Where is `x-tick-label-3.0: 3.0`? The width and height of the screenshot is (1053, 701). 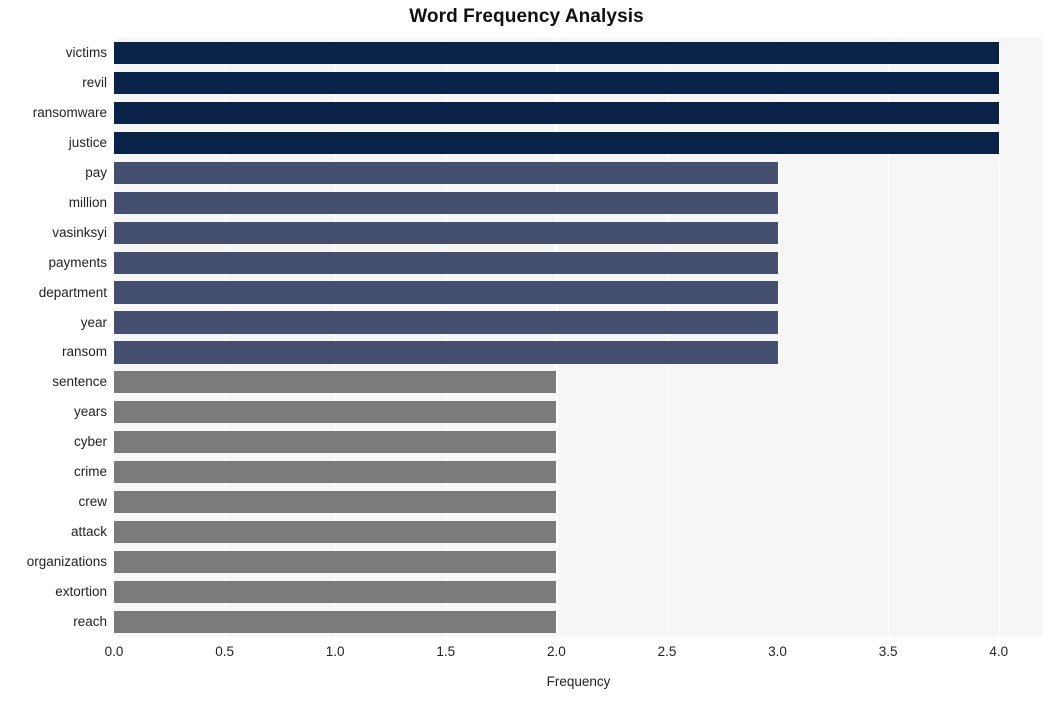
x-tick-label-3.0: 3.0 is located at coordinates (777, 651).